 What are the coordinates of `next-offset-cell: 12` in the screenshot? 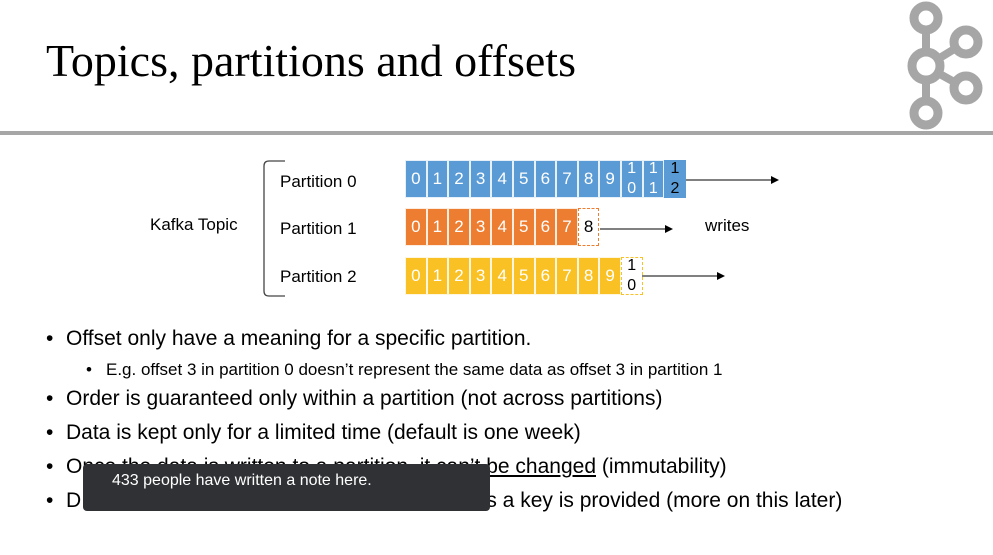 It's located at (675, 179).